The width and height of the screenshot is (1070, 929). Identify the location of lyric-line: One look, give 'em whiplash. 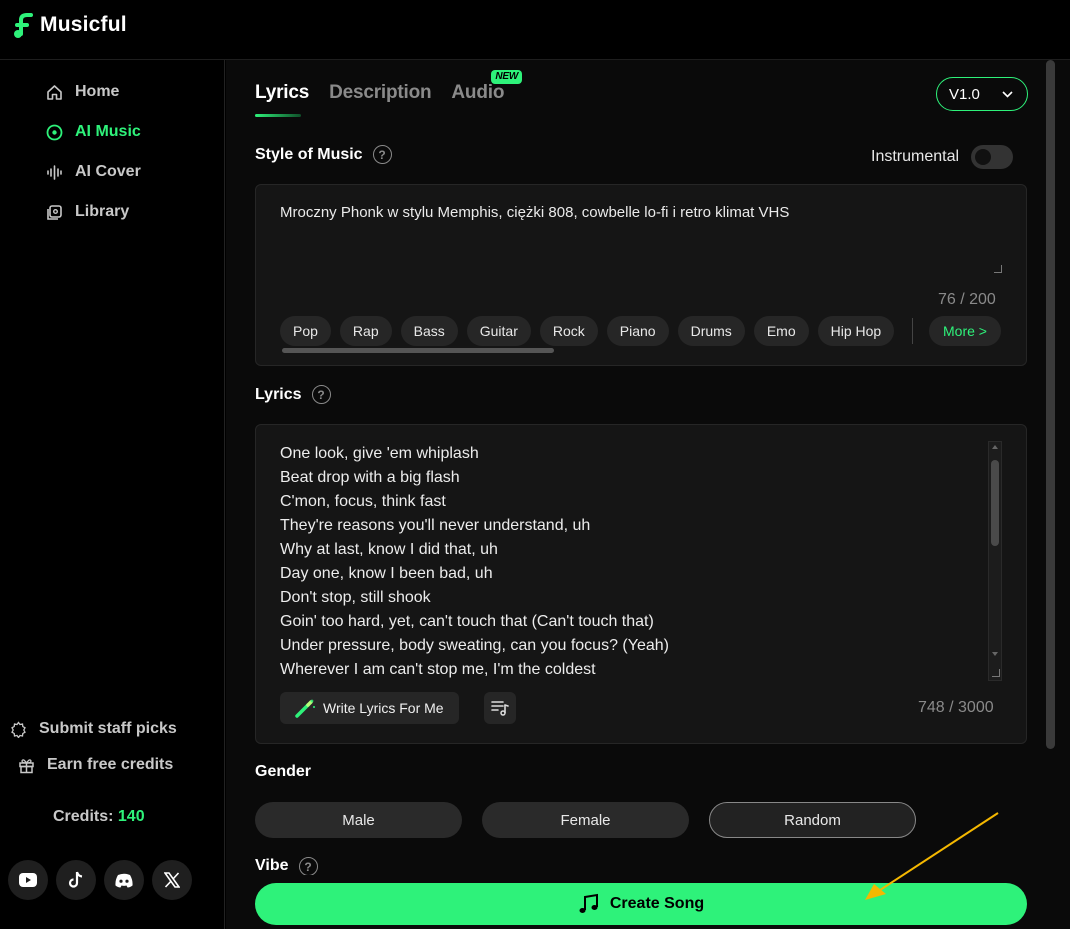
(379, 453).